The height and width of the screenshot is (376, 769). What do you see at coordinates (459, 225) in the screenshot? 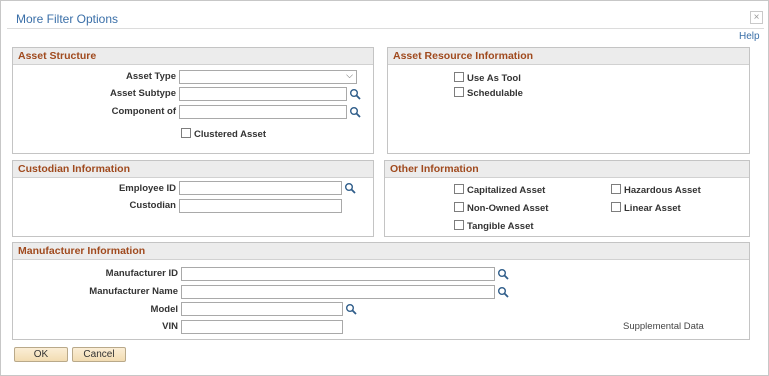
I see `tangible-asset-checkbox` at bounding box center [459, 225].